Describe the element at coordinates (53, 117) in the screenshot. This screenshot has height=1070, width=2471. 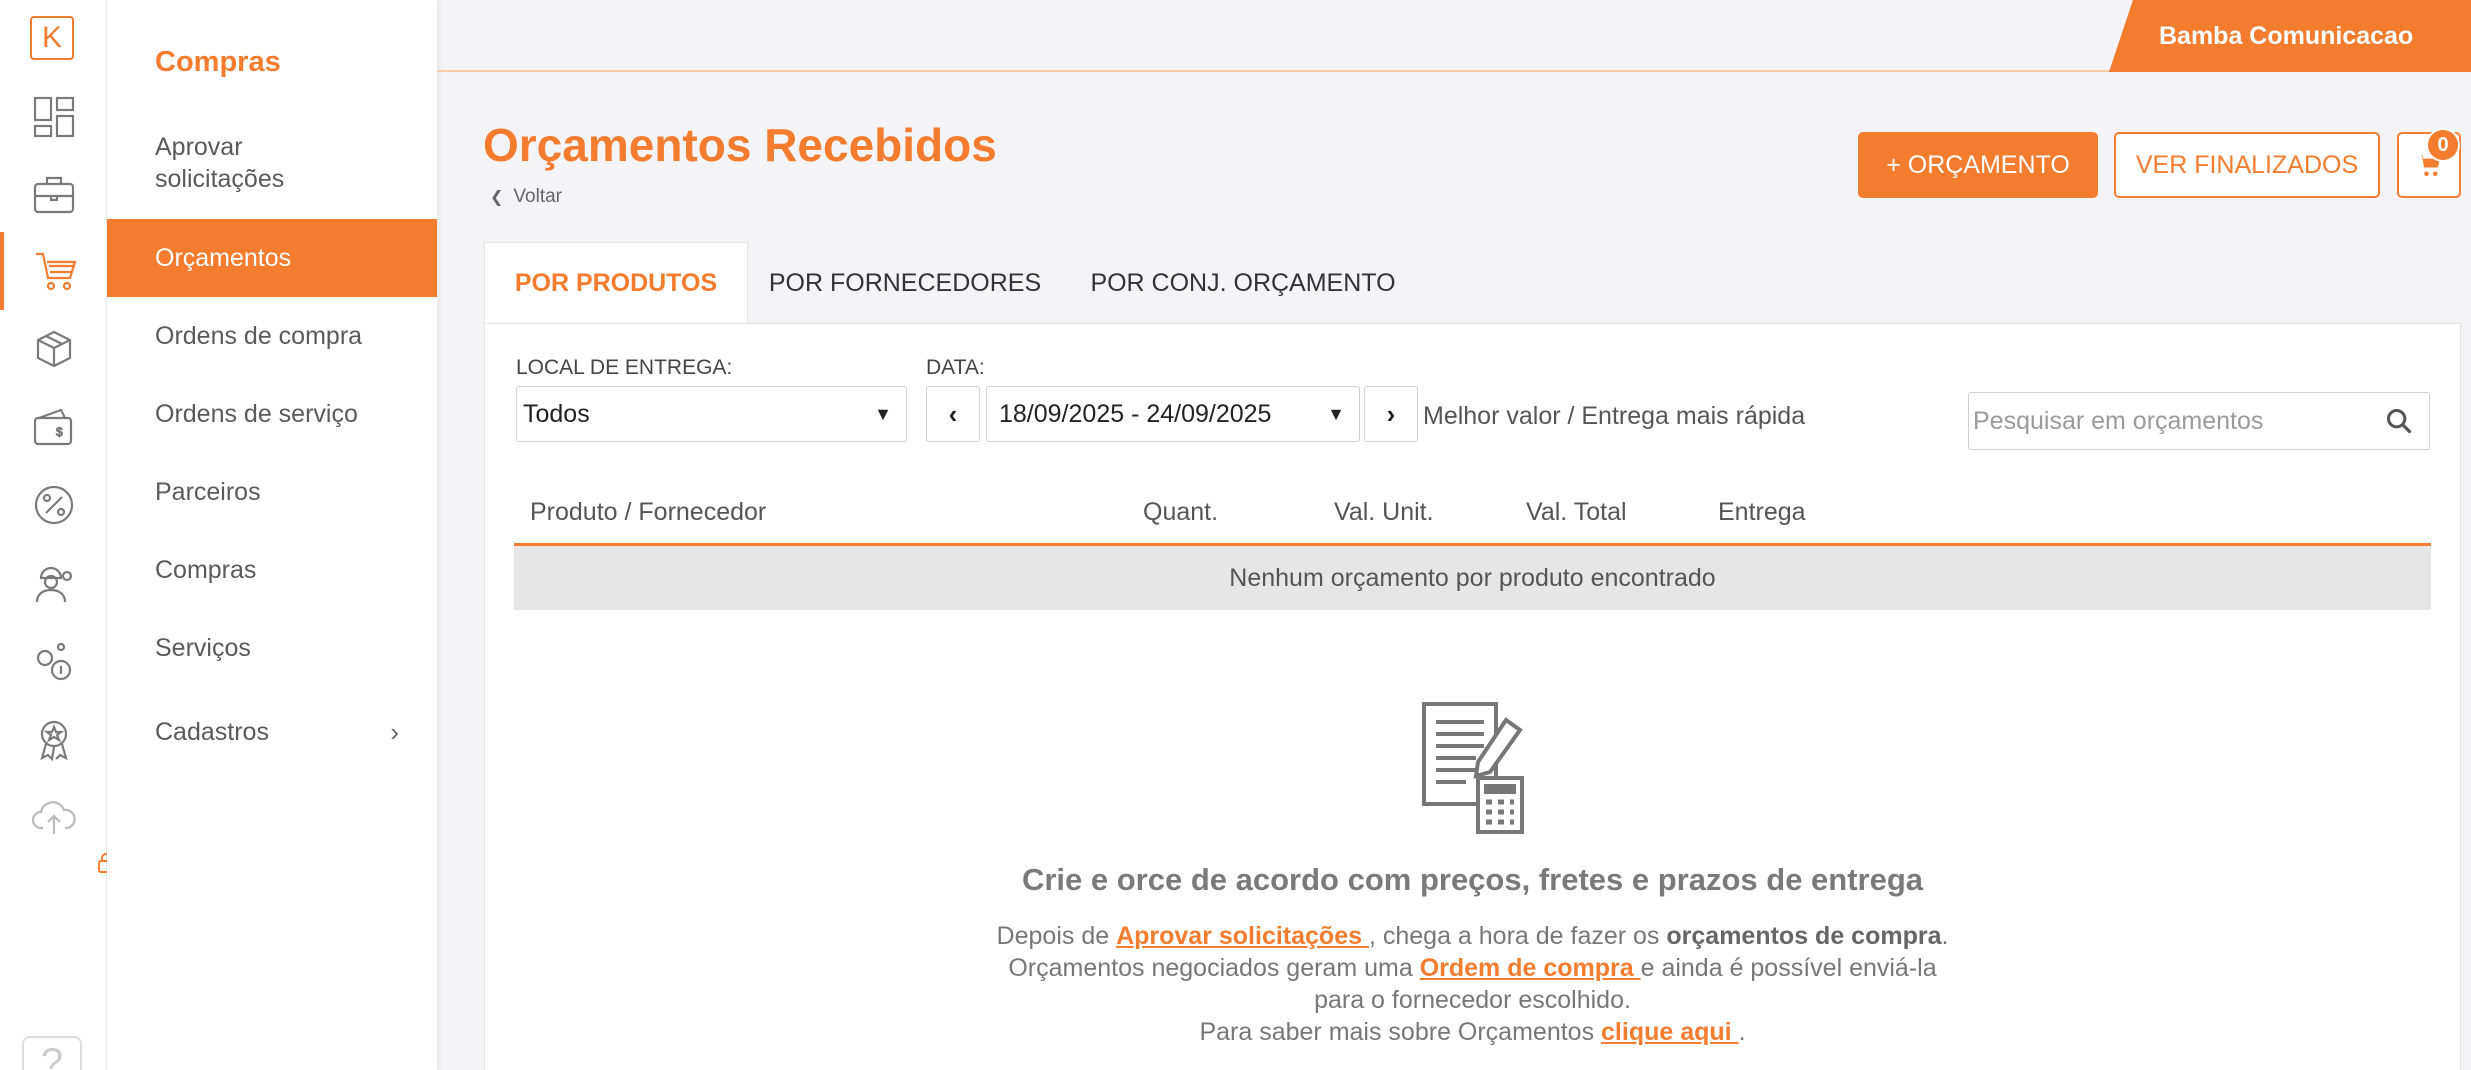
I see `dashboard-grid-icon` at that location.